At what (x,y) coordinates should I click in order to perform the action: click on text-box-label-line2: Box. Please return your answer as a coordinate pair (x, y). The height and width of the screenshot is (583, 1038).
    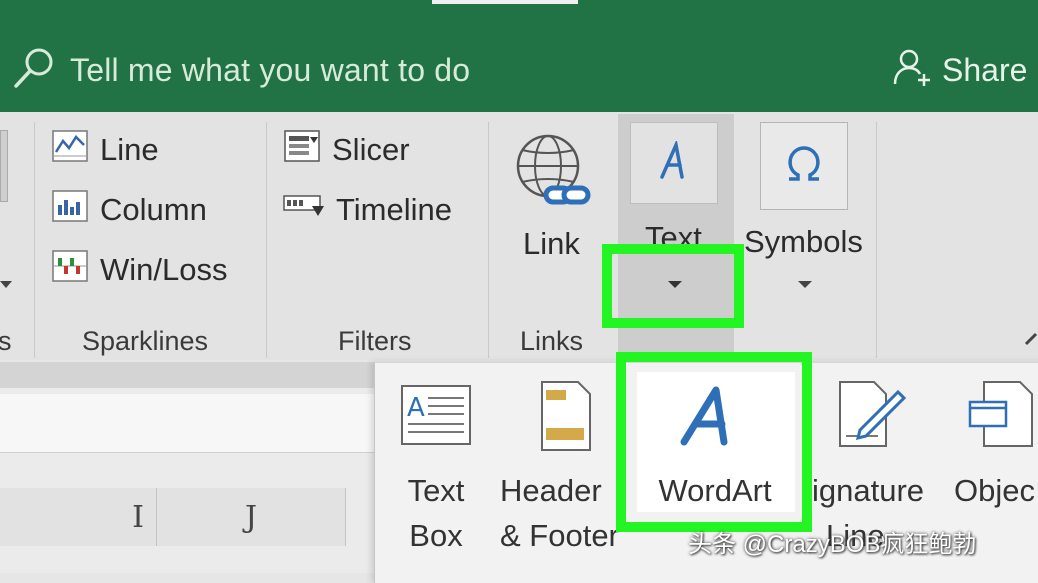
    Looking at the image, I should click on (436, 535).